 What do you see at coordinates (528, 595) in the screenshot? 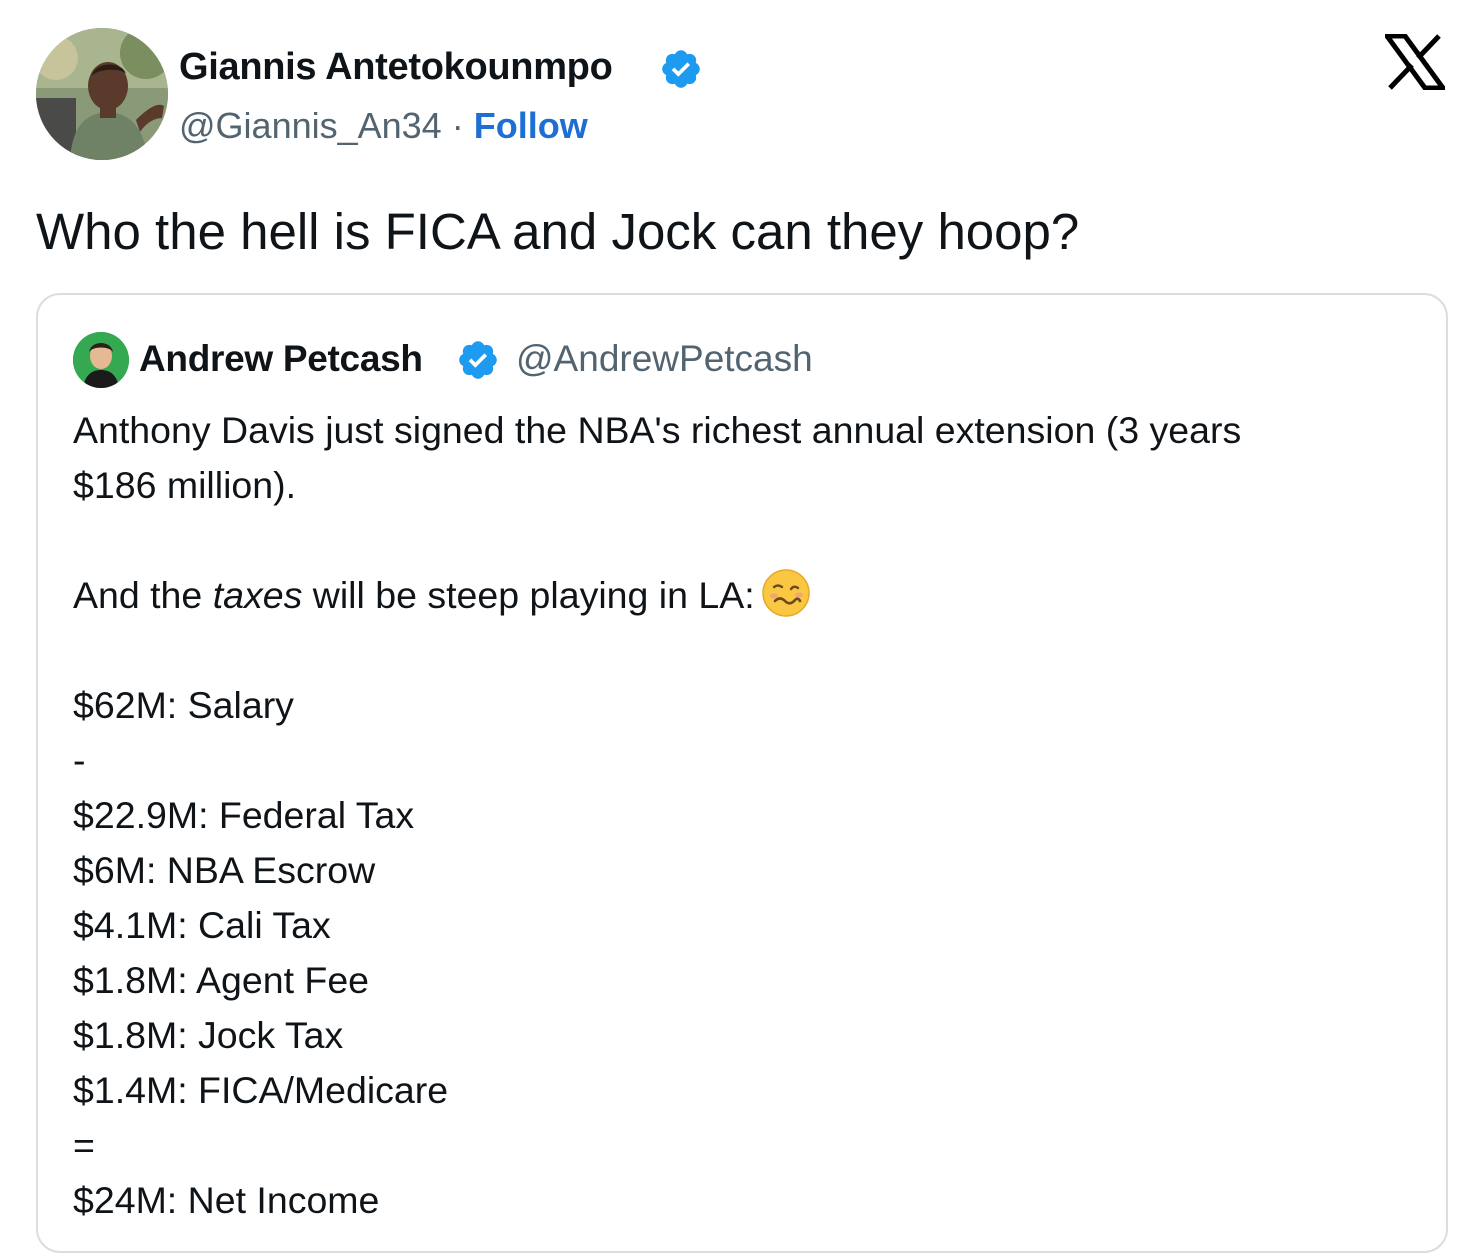
I see `taxes-suffix: will be steep playing in LA:` at bounding box center [528, 595].